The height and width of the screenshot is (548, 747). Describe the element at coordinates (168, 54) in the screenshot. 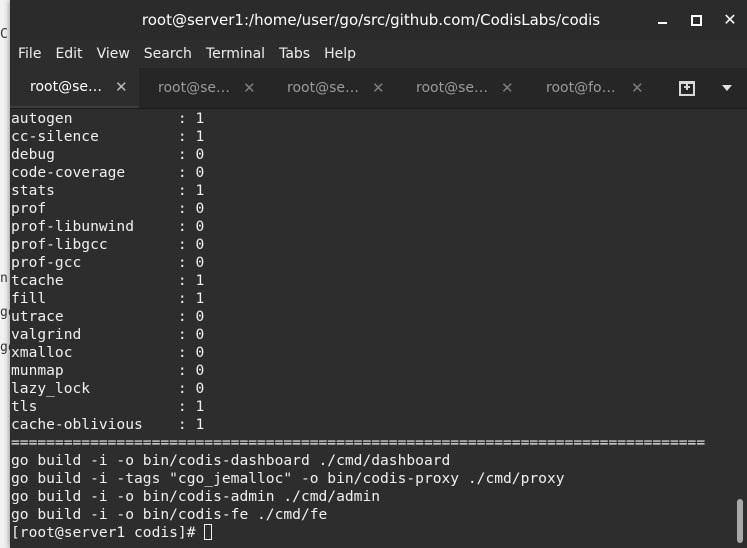

I see `menu-search: Search` at that location.